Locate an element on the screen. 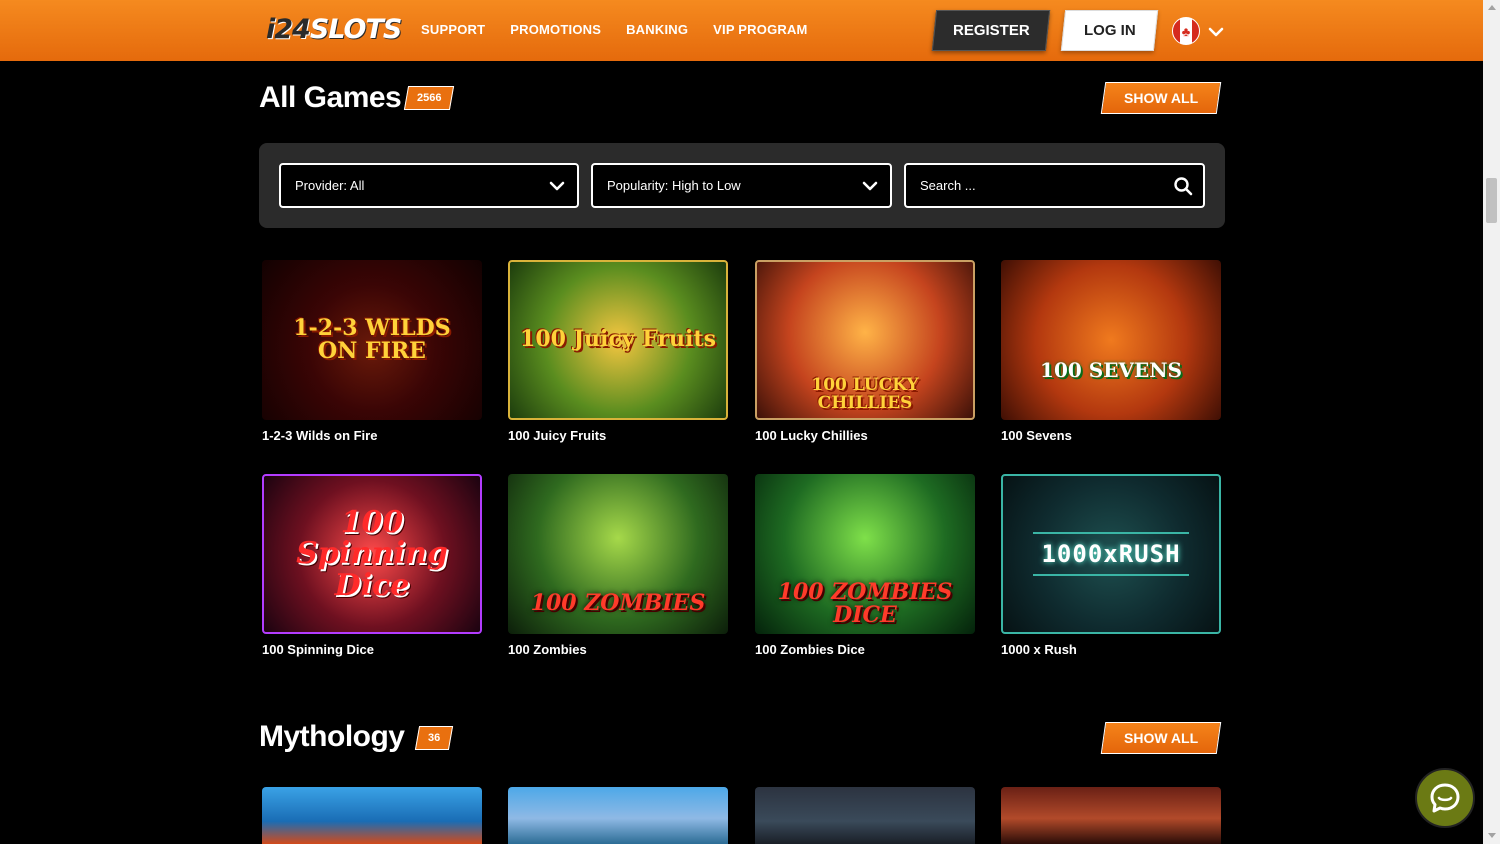 The height and width of the screenshot is (844, 1500). game-name: 100 Spinning Dice is located at coordinates (372, 649).